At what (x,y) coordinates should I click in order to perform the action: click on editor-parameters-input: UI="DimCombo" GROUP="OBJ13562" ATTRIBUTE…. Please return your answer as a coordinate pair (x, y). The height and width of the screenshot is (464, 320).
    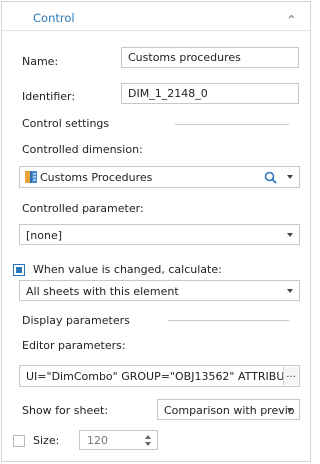
    Looking at the image, I should click on (159, 376).